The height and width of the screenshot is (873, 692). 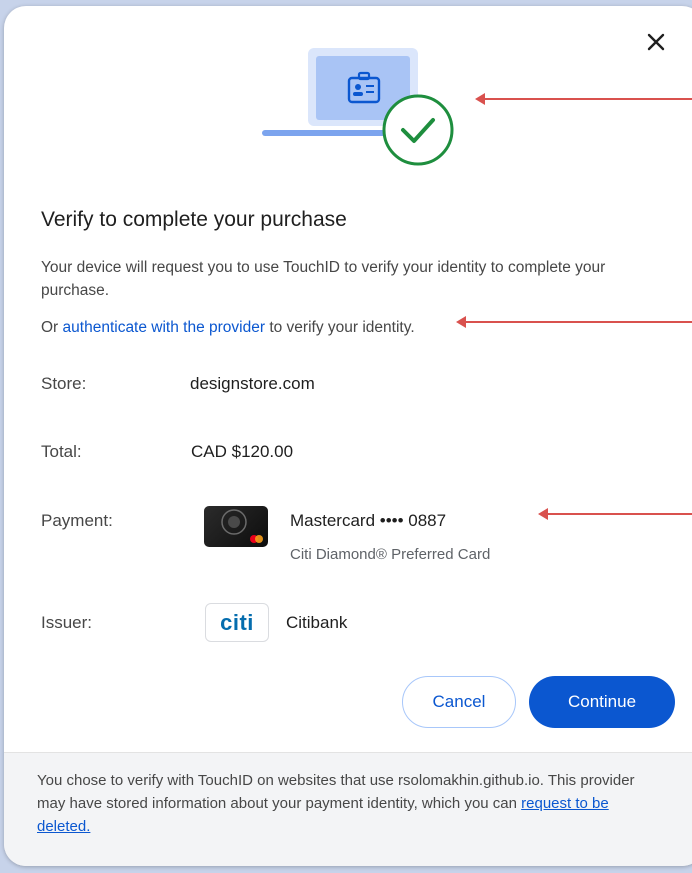 What do you see at coordinates (52, 327) in the screenshot?
I see `alt-prefix: Or` at bounding box center [52, 327].